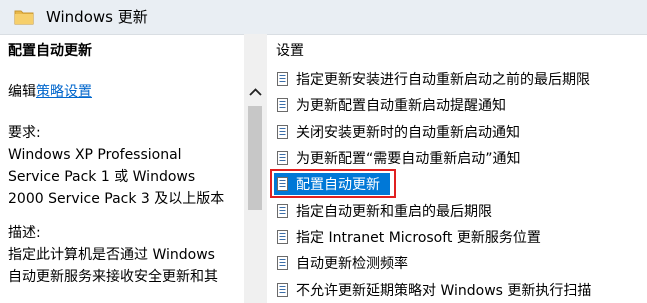  Describe the element at coordinates (408, 132) in the screenshot. I see `policy-setting-label: 关闭安装更新时的自动重新启动通知` at that location.